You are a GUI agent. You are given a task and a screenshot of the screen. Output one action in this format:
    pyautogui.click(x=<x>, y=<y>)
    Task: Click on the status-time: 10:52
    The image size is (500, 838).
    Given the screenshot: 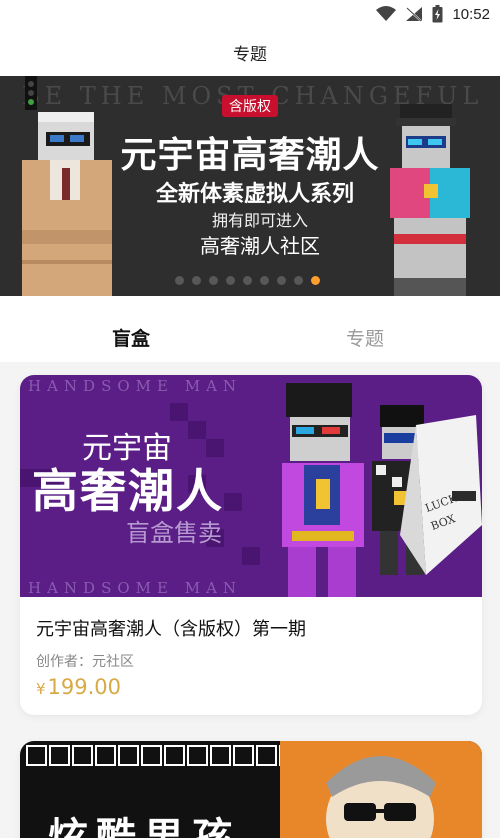 What is the action you would take?
    pyautogui.click(x=471, y=14)
    